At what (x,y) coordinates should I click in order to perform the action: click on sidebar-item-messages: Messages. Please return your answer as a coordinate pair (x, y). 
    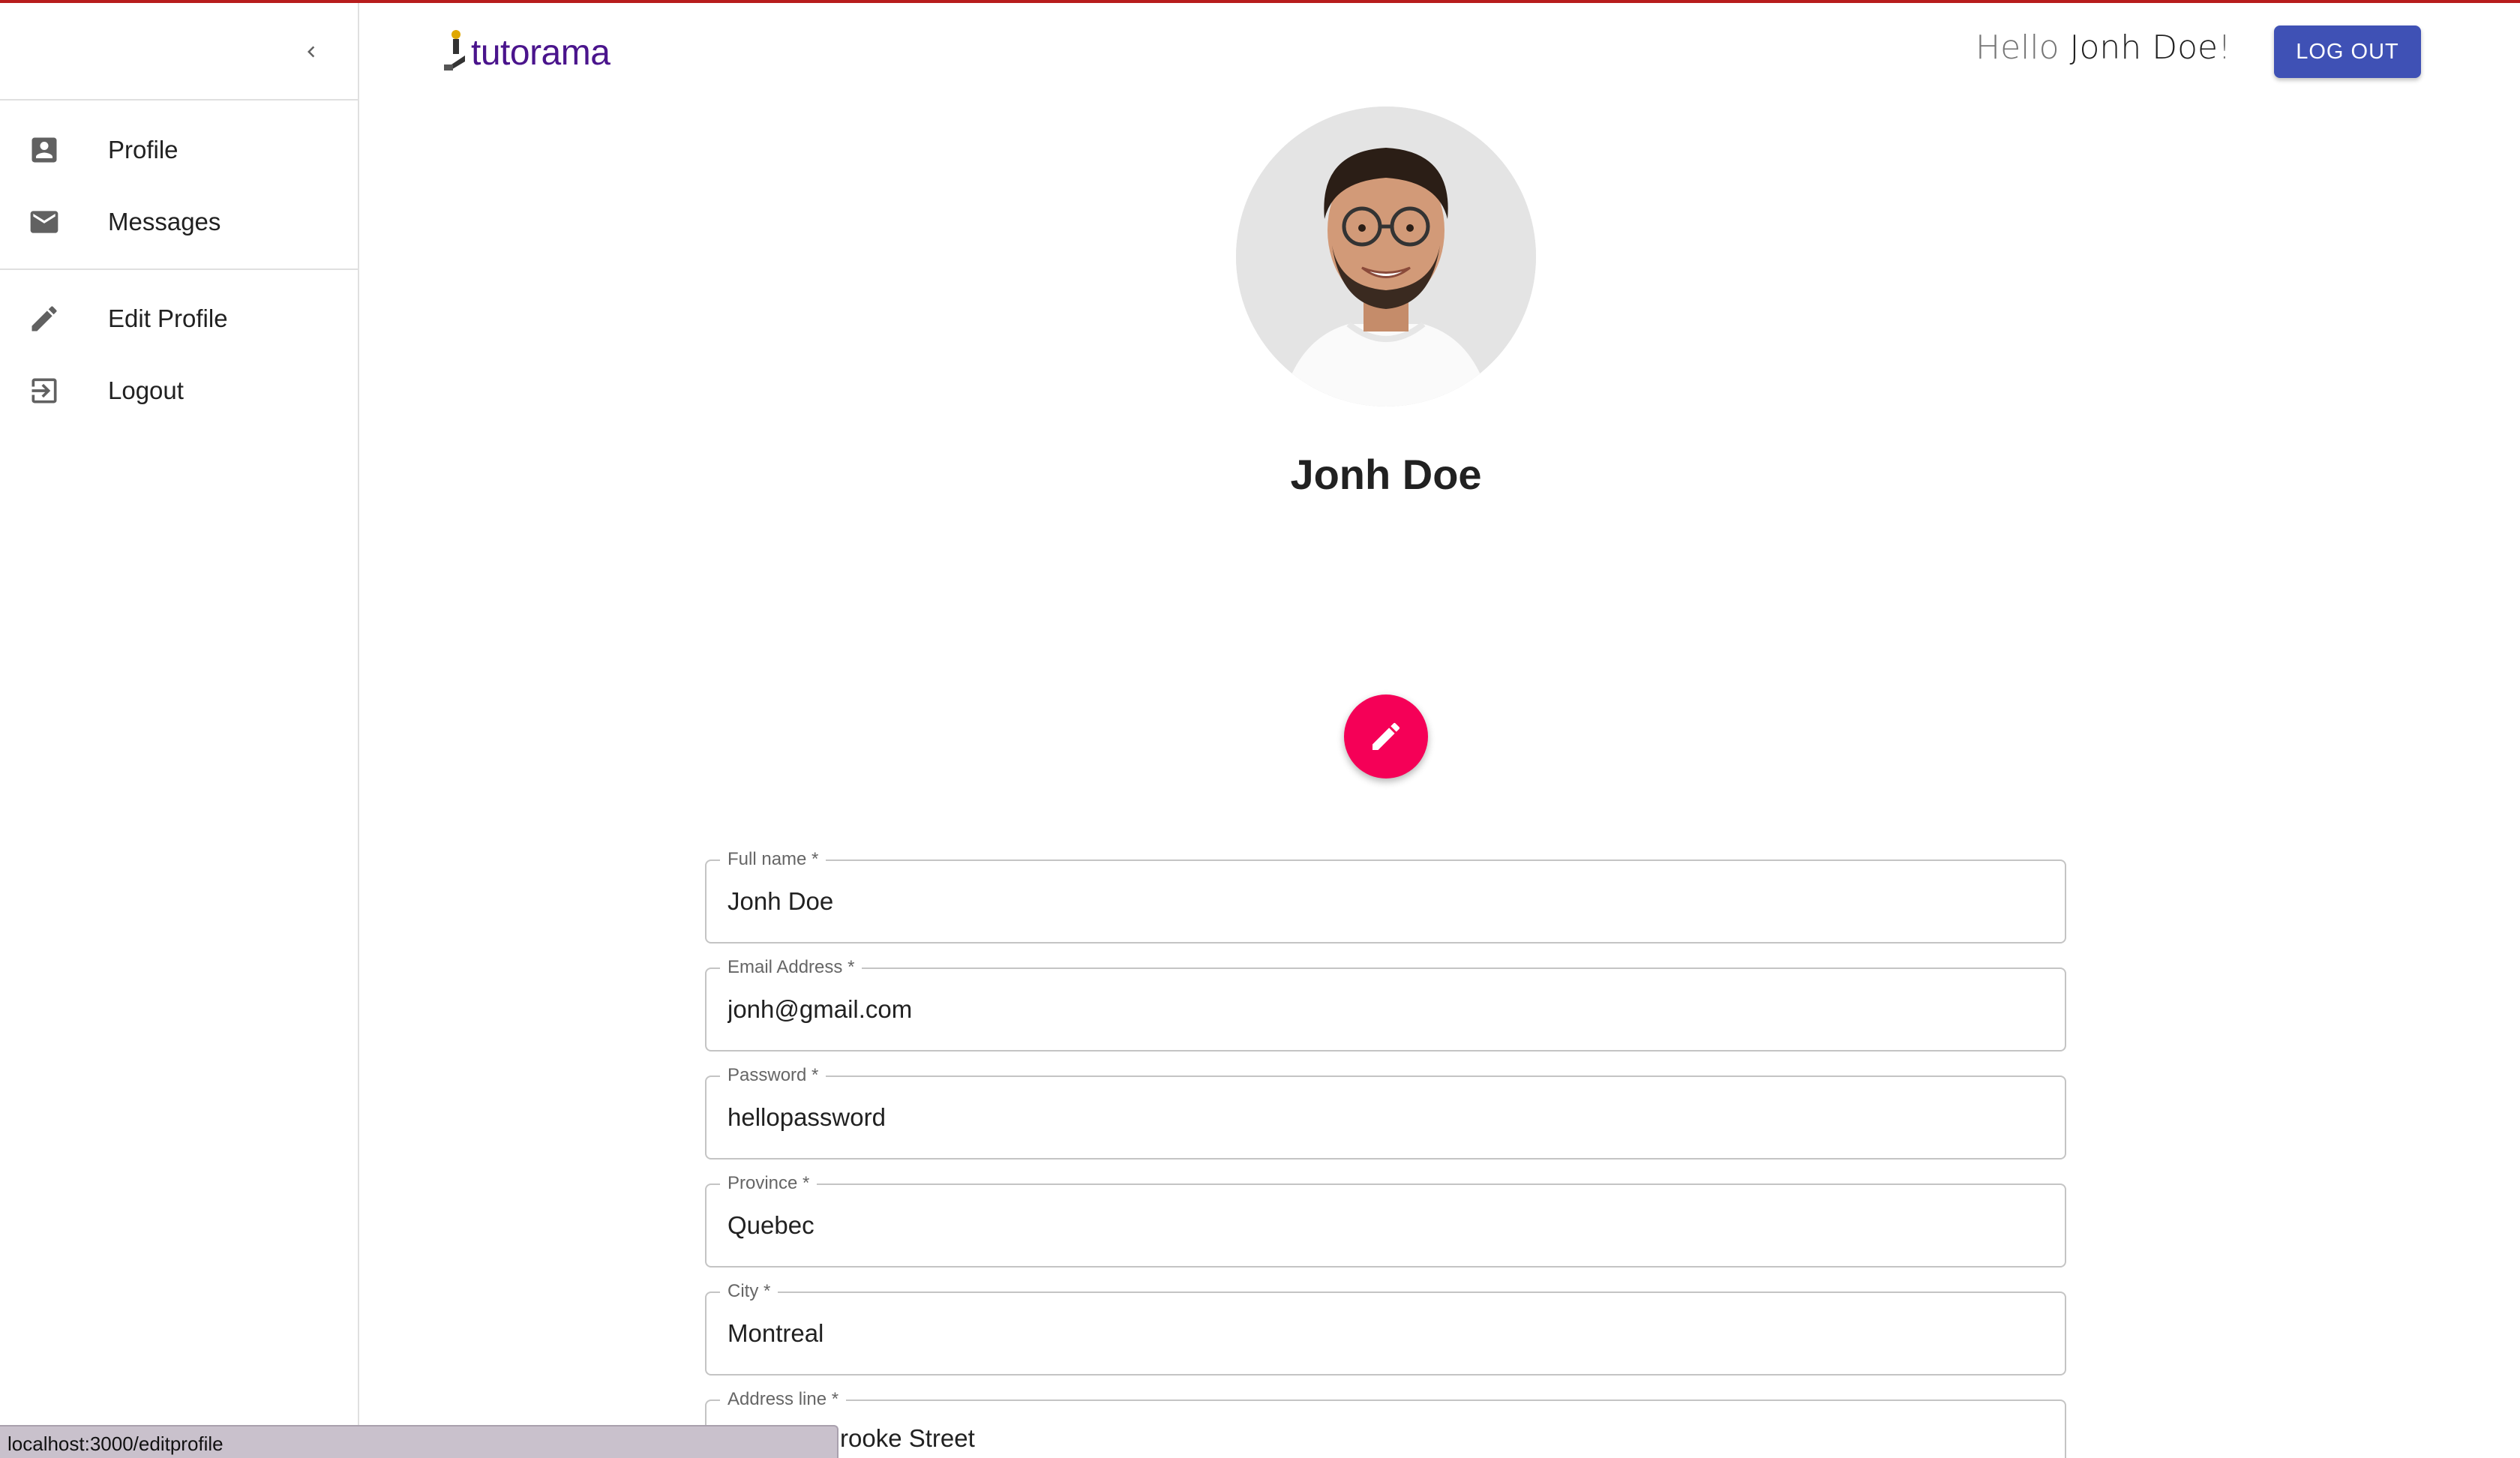
    Looking at the image, I should click on (179, 222).